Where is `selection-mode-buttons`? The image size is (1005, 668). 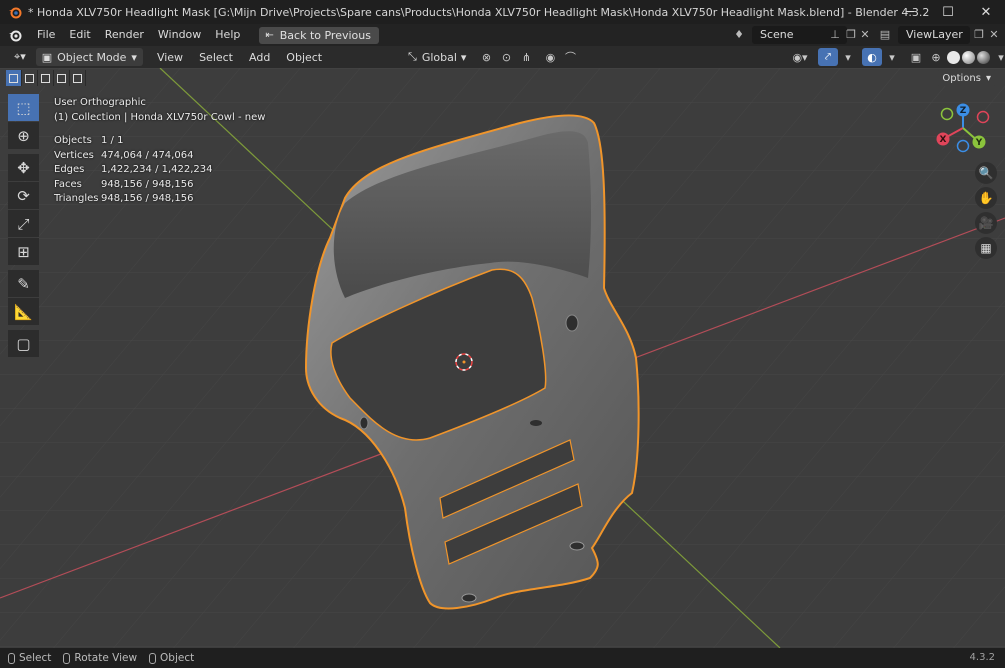 selection-mode-buttons is located at coordinates (46, 78).